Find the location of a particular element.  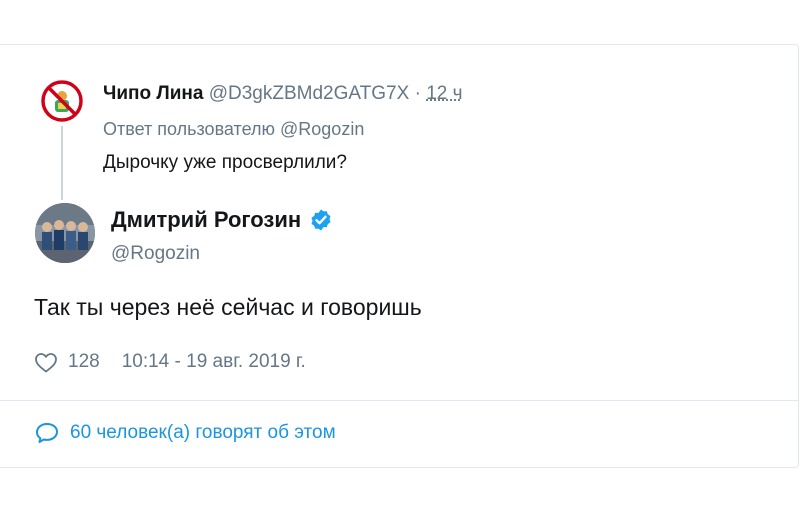

no-symbol-avatar-icon is located at coordinates (62, 101).